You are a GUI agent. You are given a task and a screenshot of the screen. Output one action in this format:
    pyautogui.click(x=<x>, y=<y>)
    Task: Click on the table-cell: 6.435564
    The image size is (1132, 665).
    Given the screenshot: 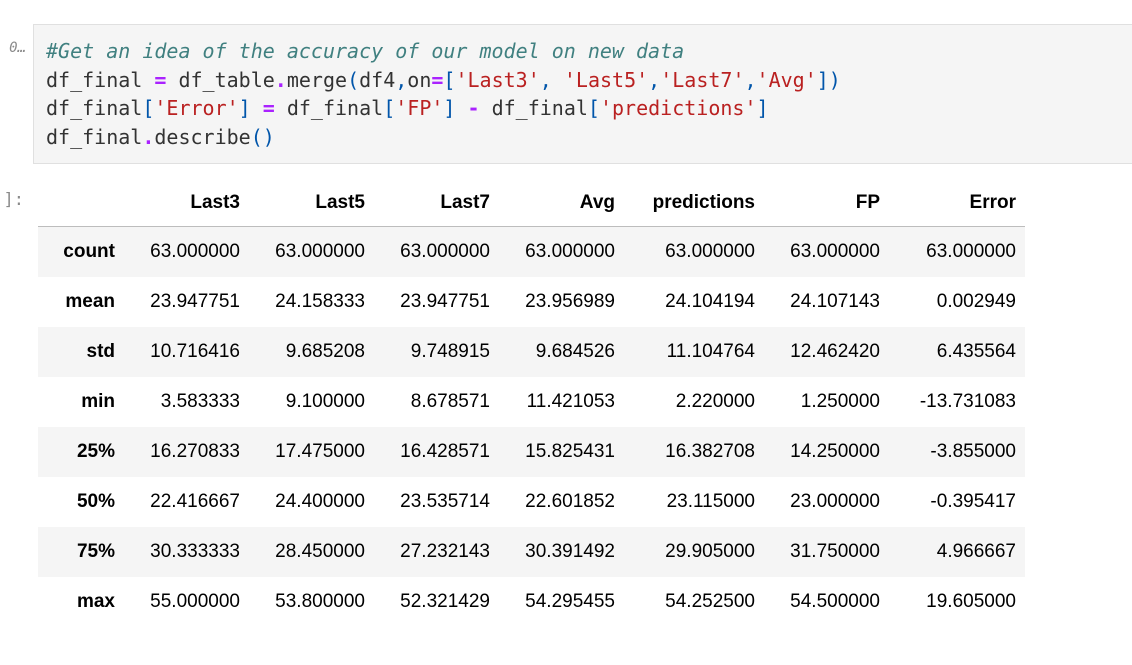 What is the action you would take?
    pyautogui.click(x=976, y=351)
    